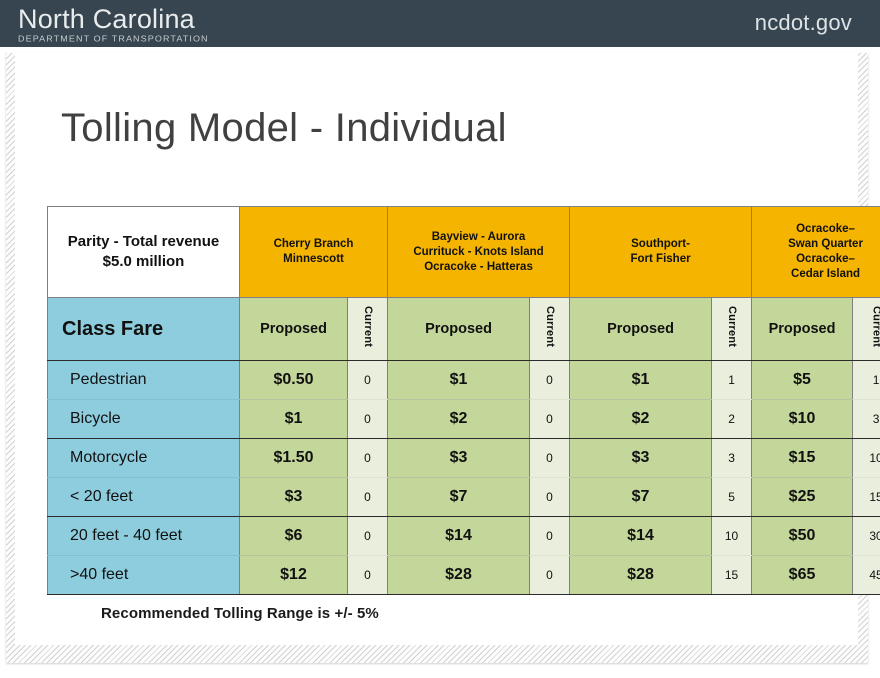 This screenshot has width=880, height=678. I want to click on current-header-3: Current, so click(732, 329).